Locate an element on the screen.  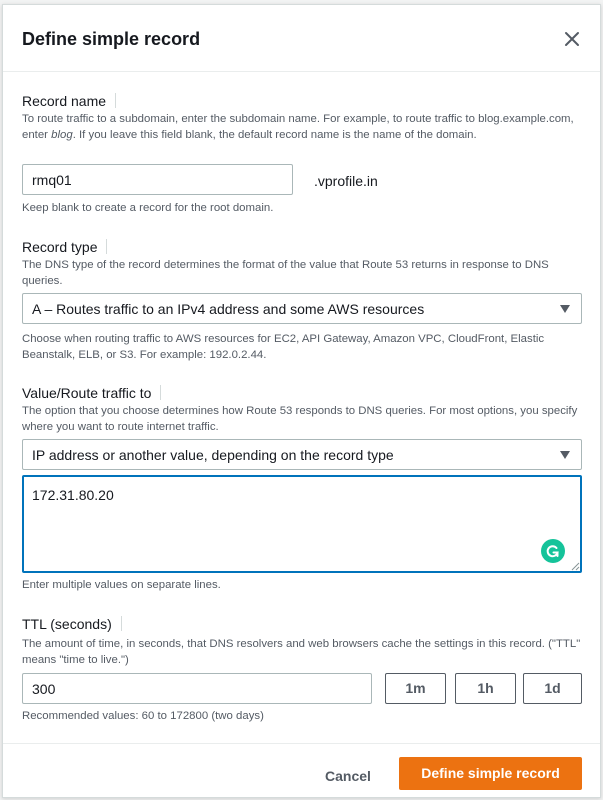
domain-suffix: .vprofile.in is located at coordinates (346, 181).